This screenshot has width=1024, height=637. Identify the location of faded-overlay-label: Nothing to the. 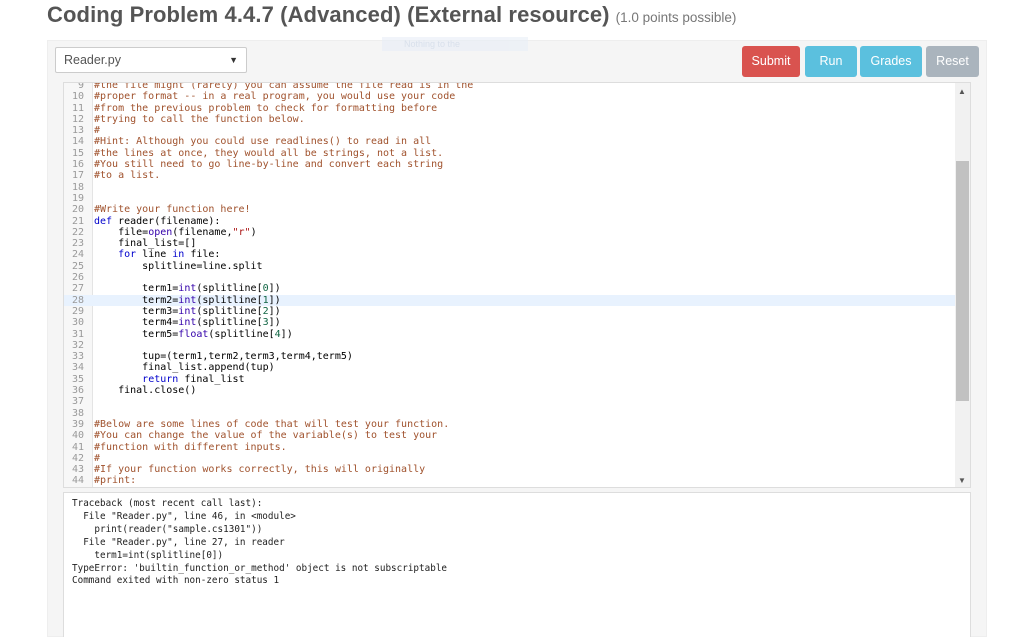
(455, 44).